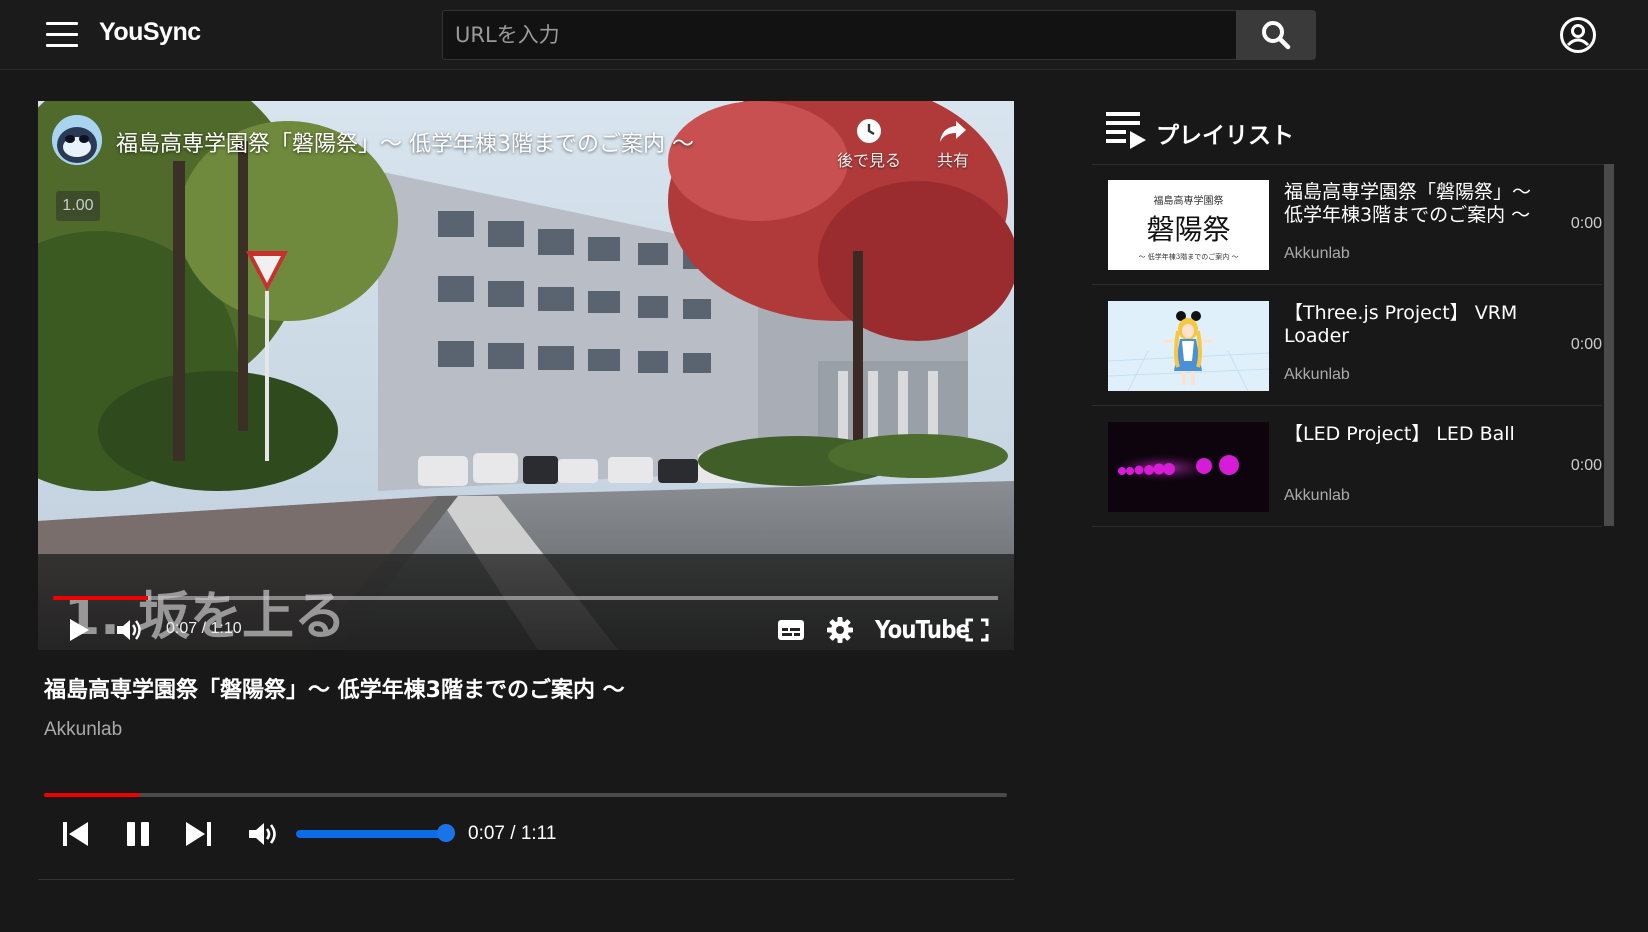 This screenshot has width=1648, height=932. Describe the element at coordinates (1401, 324) in the screenshot. I see `playlist-item-title: 【Three.js Project】 VRM Loader` at that location.